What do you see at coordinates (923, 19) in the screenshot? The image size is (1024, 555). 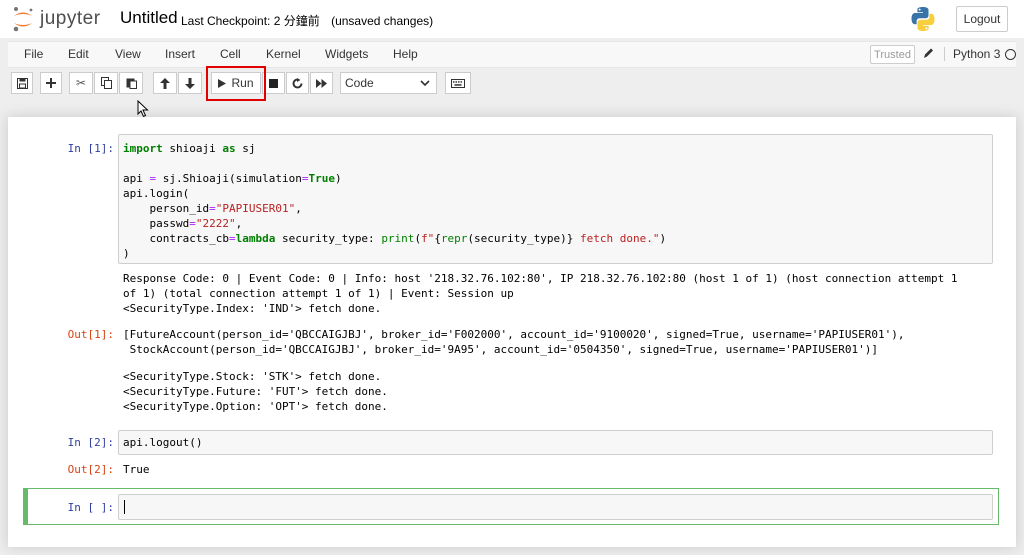 I see `python-icon` at bounding box center [923, 19].